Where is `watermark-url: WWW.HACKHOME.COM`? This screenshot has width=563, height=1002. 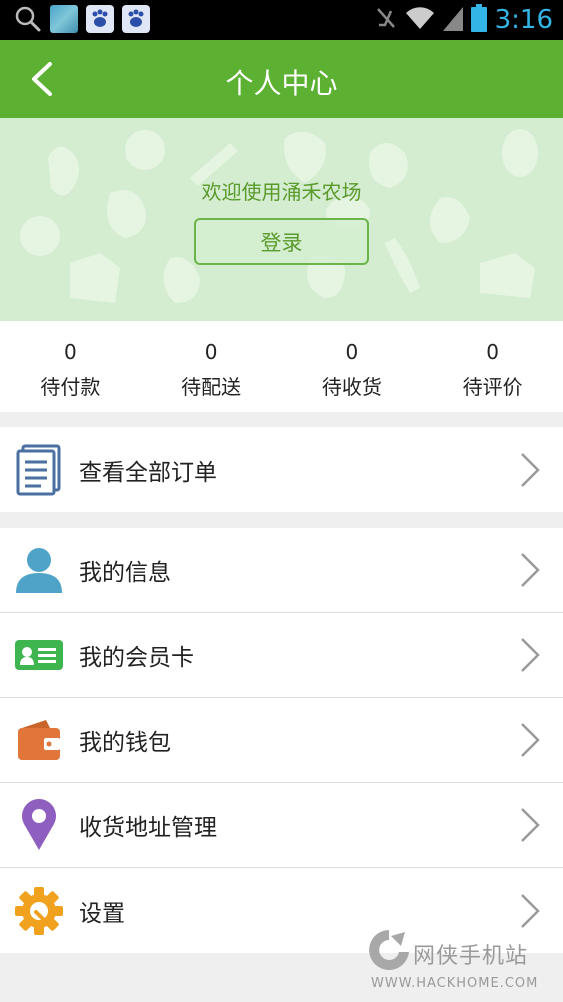
watermark-url: WWW.HACKHOME.COM is located at coordinates (455, 983).